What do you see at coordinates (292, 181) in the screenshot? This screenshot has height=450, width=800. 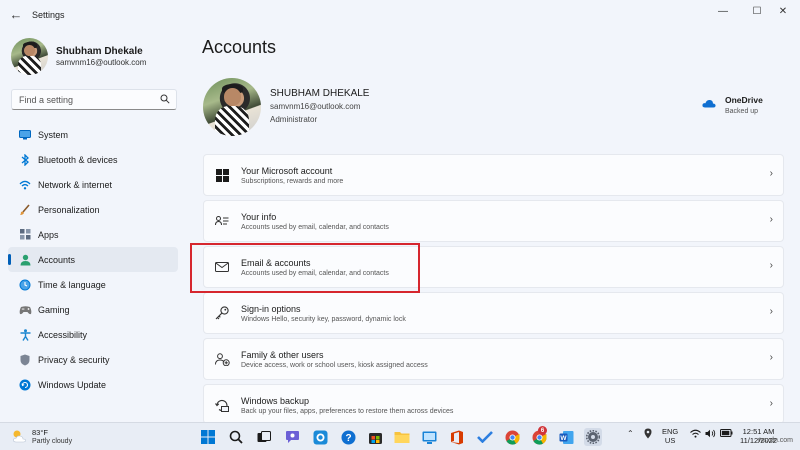 I see `card-subtitle: Subscriptions, rewards and more` at bounding box center [292, 181].